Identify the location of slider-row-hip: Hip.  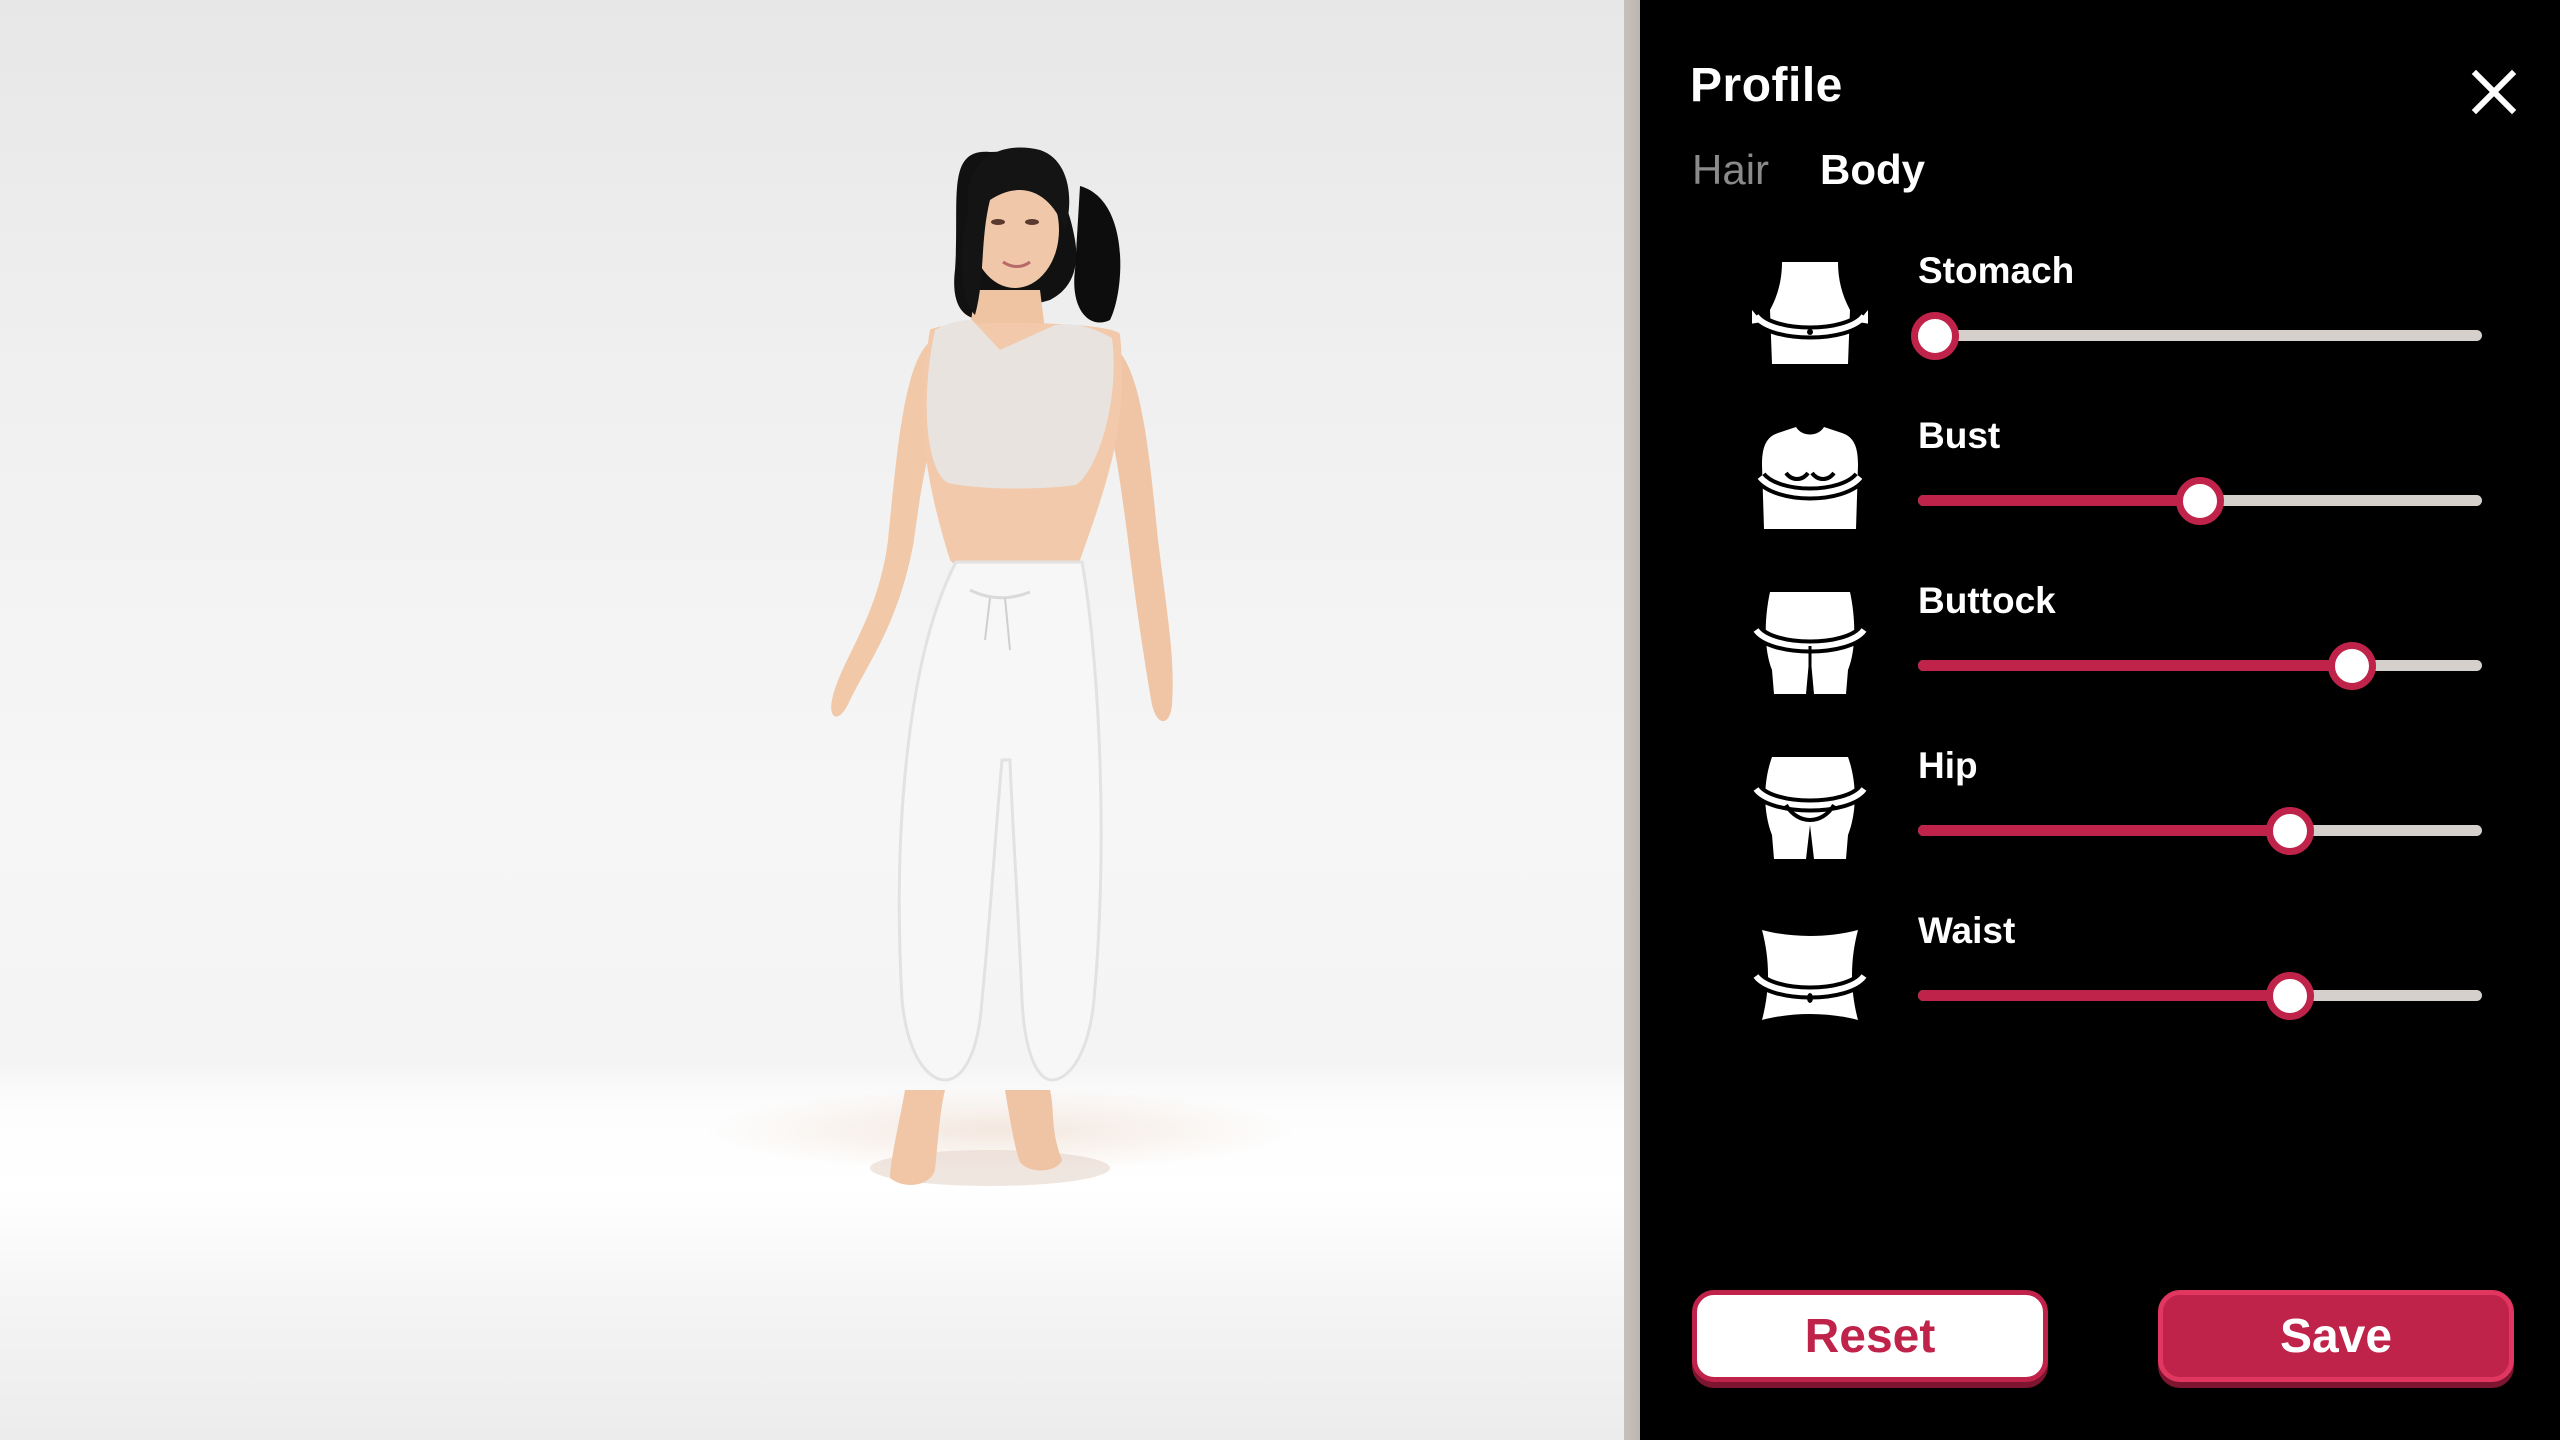
(2100, 825).